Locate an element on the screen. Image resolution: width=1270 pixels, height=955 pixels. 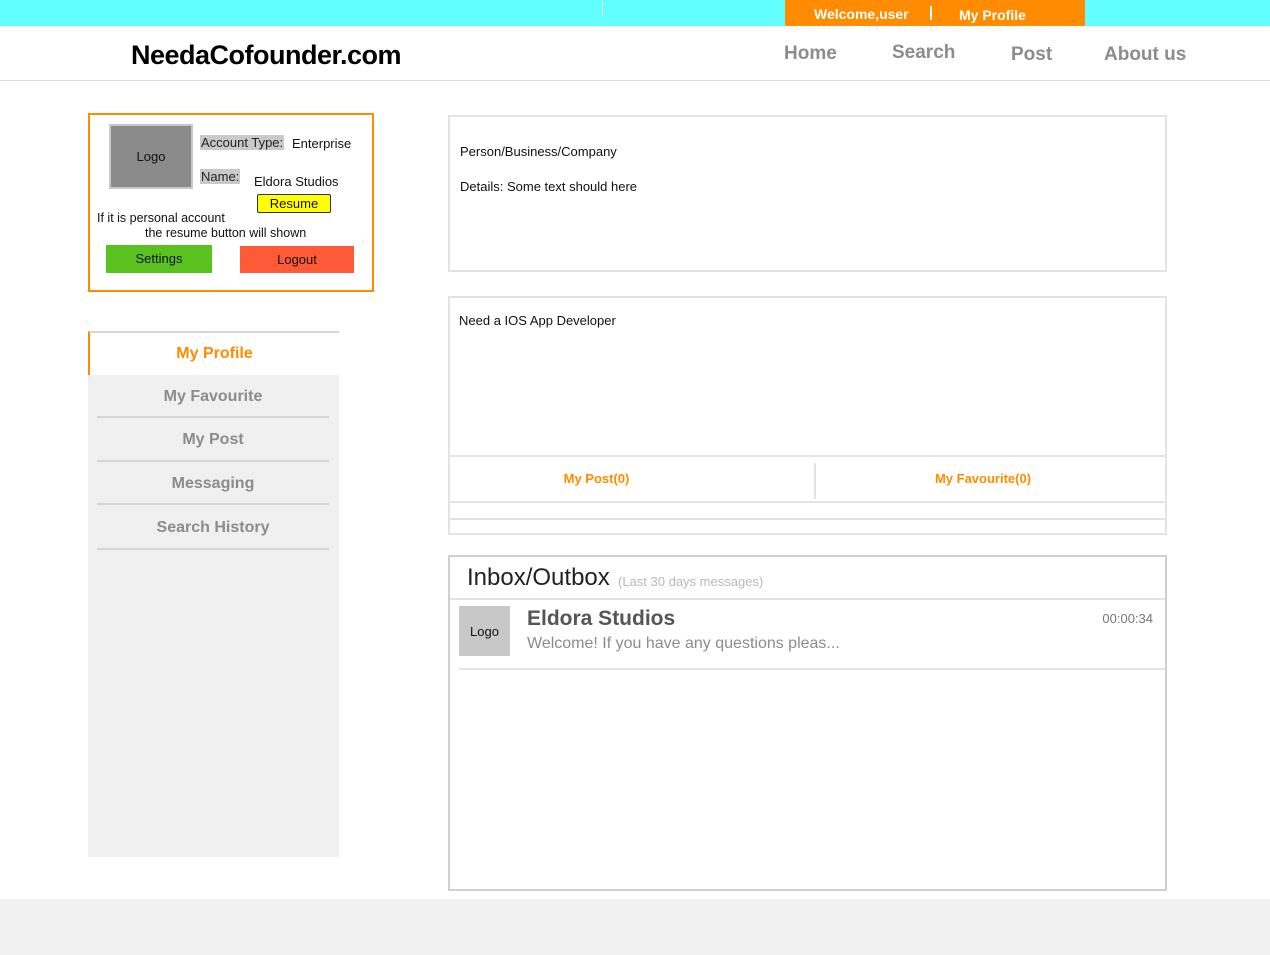
nav-search: Search is located at coordinates (923, 53).